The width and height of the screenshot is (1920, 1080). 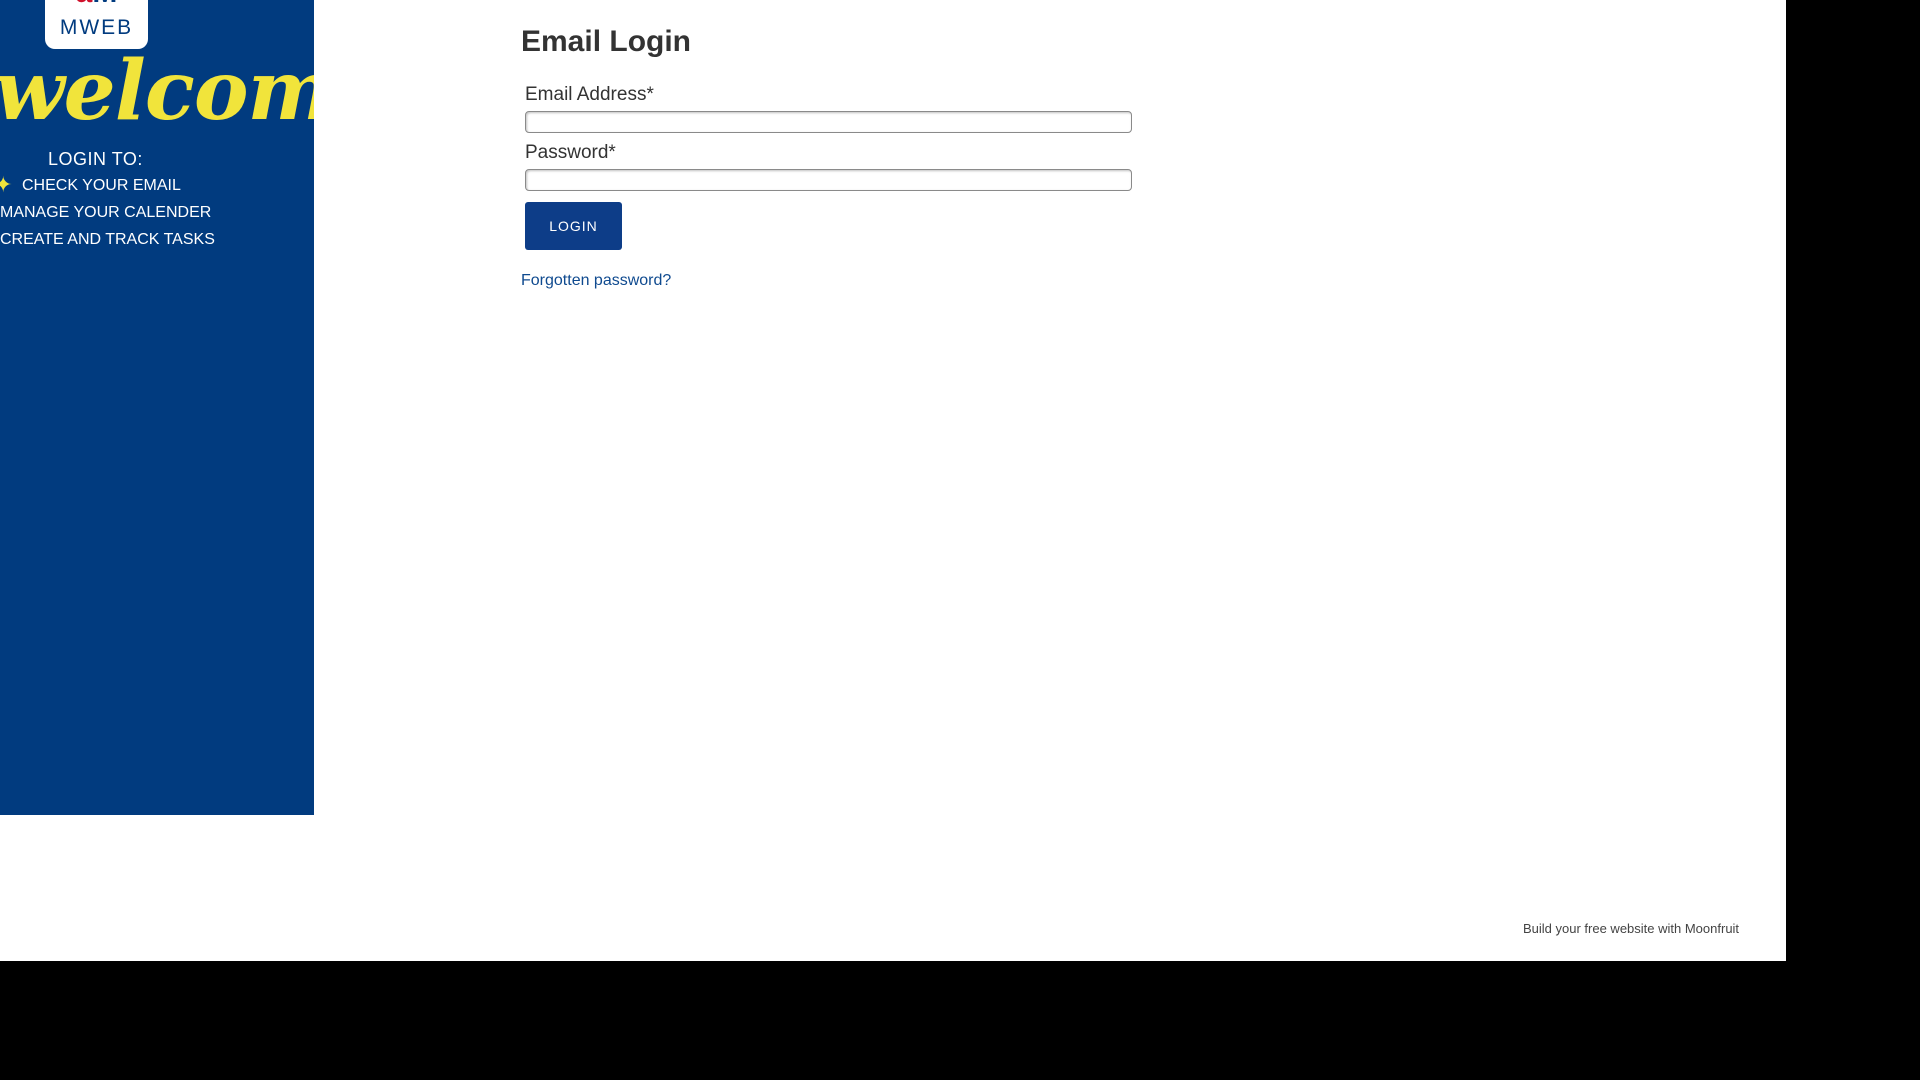 I want to click on password-label: Password*, so click(x=570, y=152).